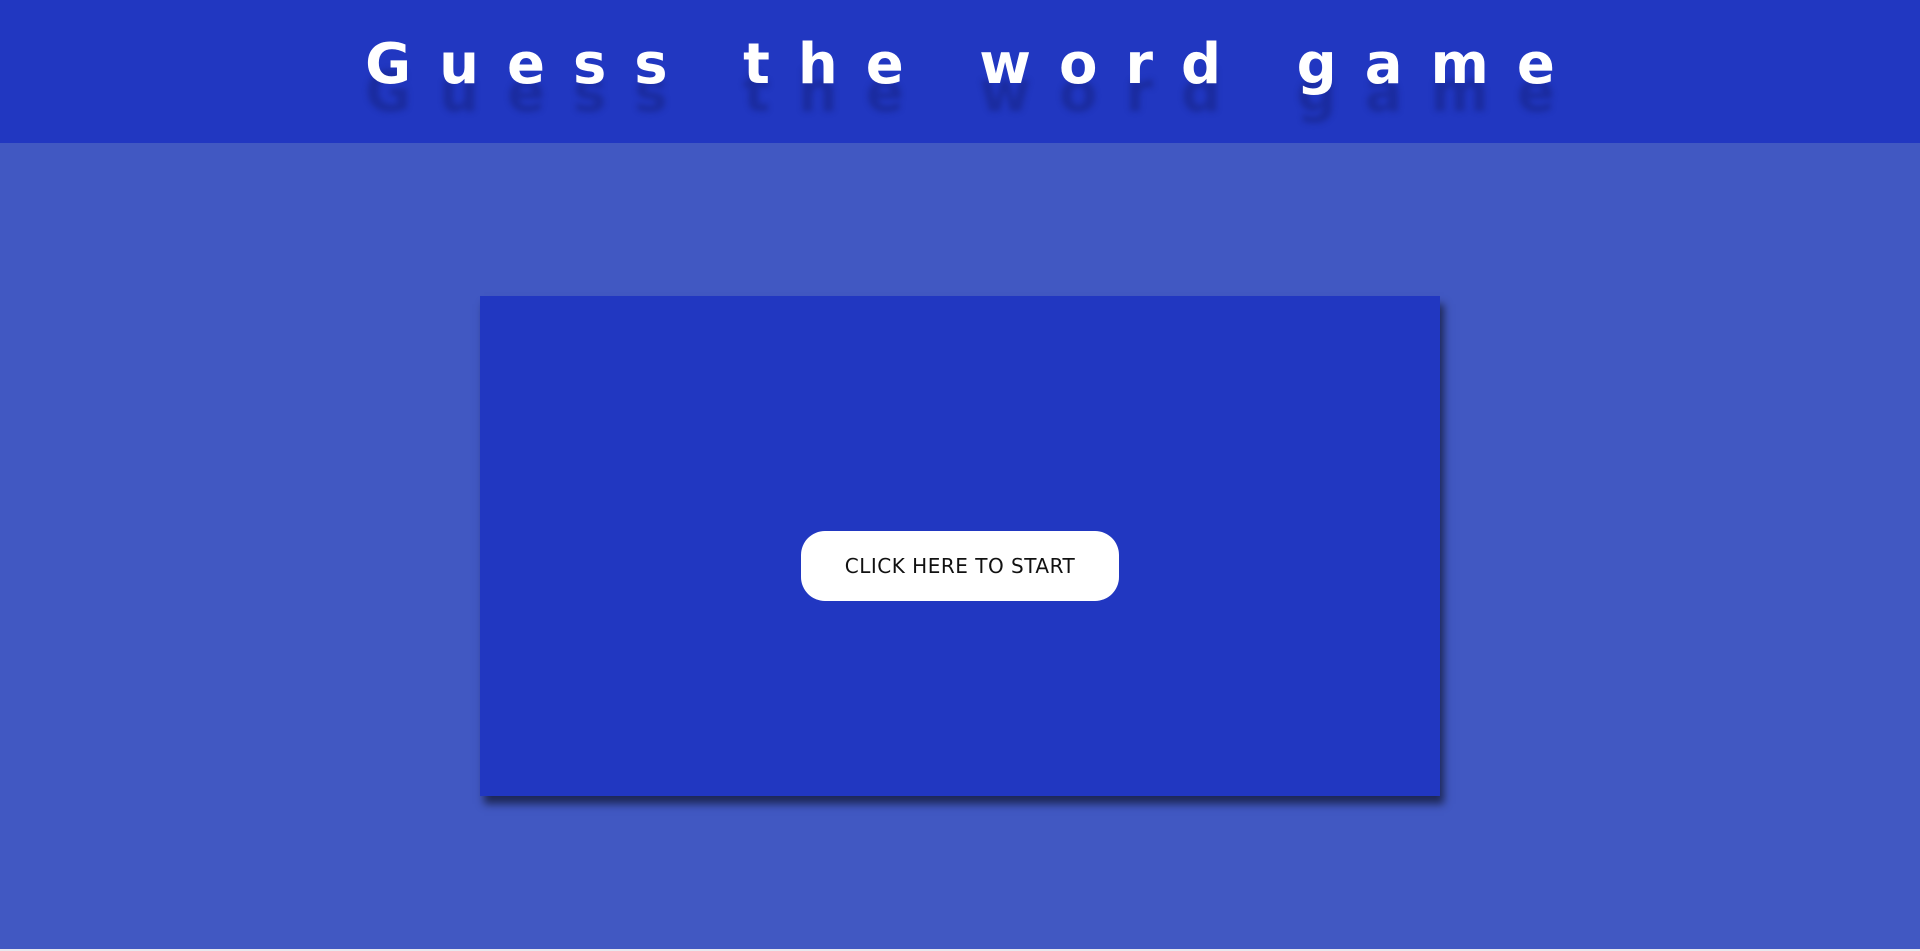  Describe the element at coordinates (960, 566) in the screenshot. I see `start-game-button: CLICK HERE TO START` at that location.